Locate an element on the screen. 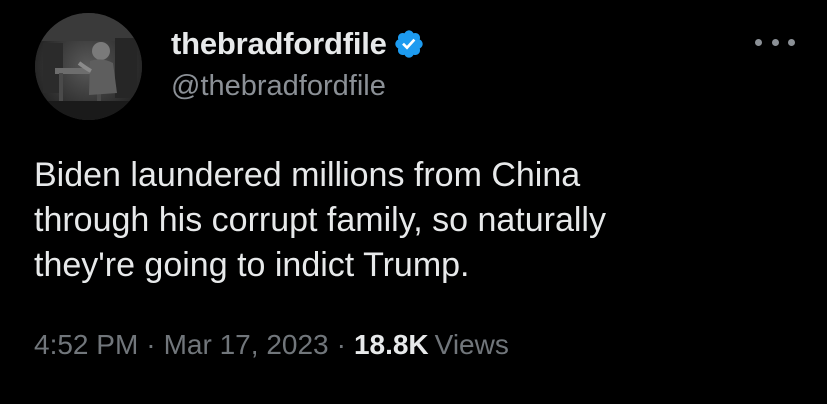  display-name: thebradfordfile is located at coordinates (279, 44).